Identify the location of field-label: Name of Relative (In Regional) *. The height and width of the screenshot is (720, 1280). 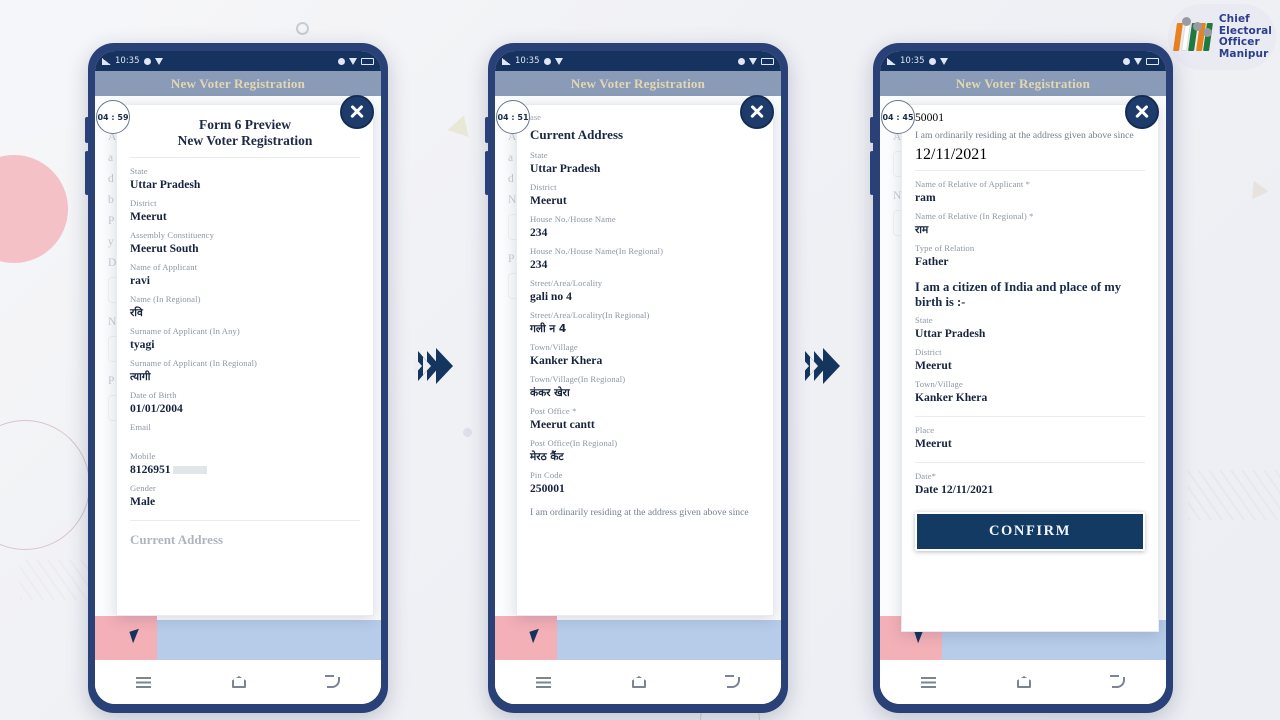
(974, 216).